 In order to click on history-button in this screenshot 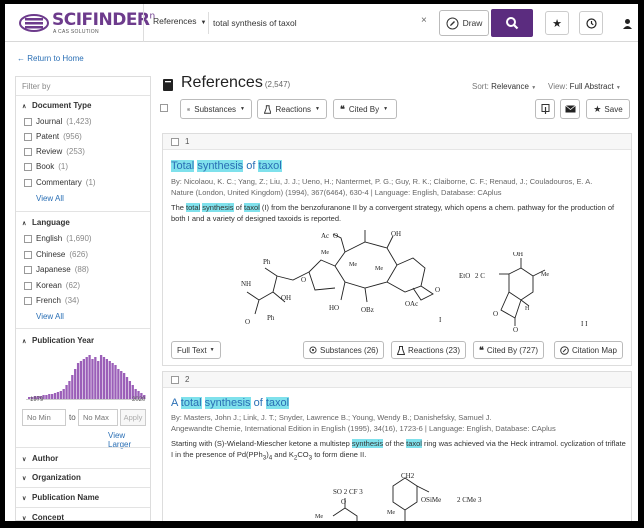, I will do `click(591, 23)`.